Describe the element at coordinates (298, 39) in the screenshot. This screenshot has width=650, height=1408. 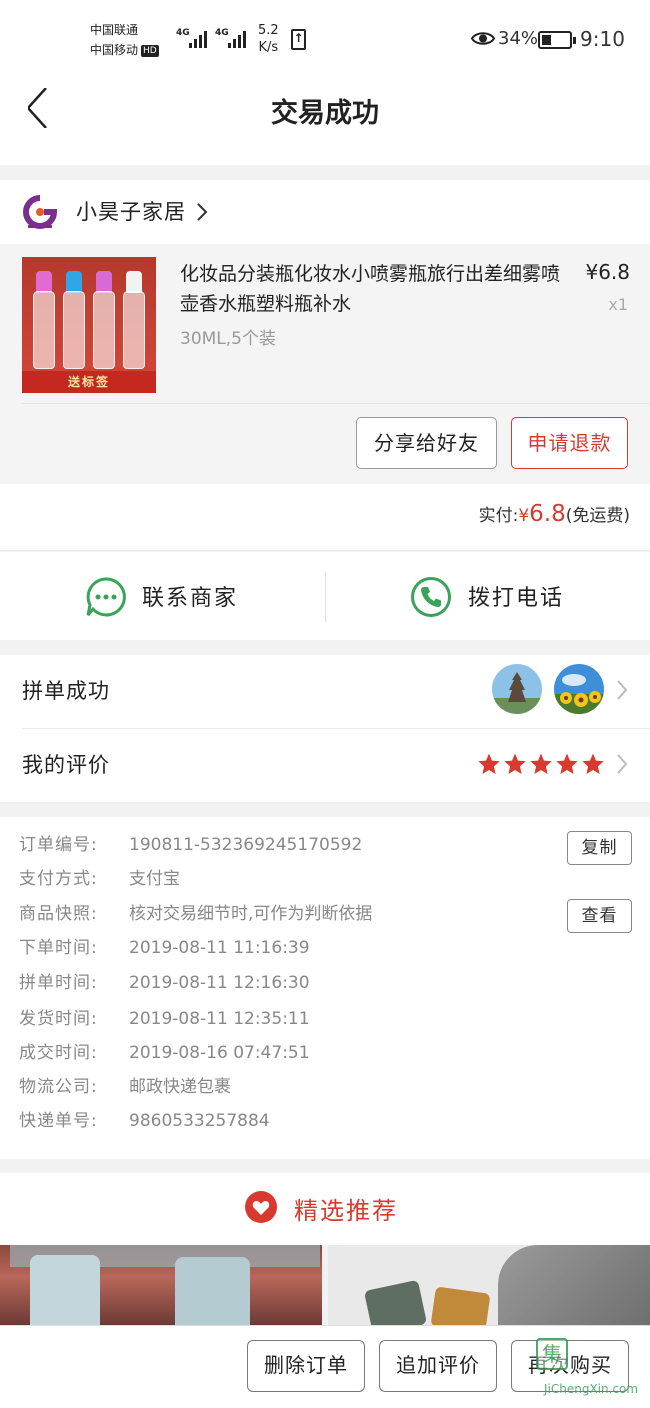
I see `upload-icon: ↑` at that location.